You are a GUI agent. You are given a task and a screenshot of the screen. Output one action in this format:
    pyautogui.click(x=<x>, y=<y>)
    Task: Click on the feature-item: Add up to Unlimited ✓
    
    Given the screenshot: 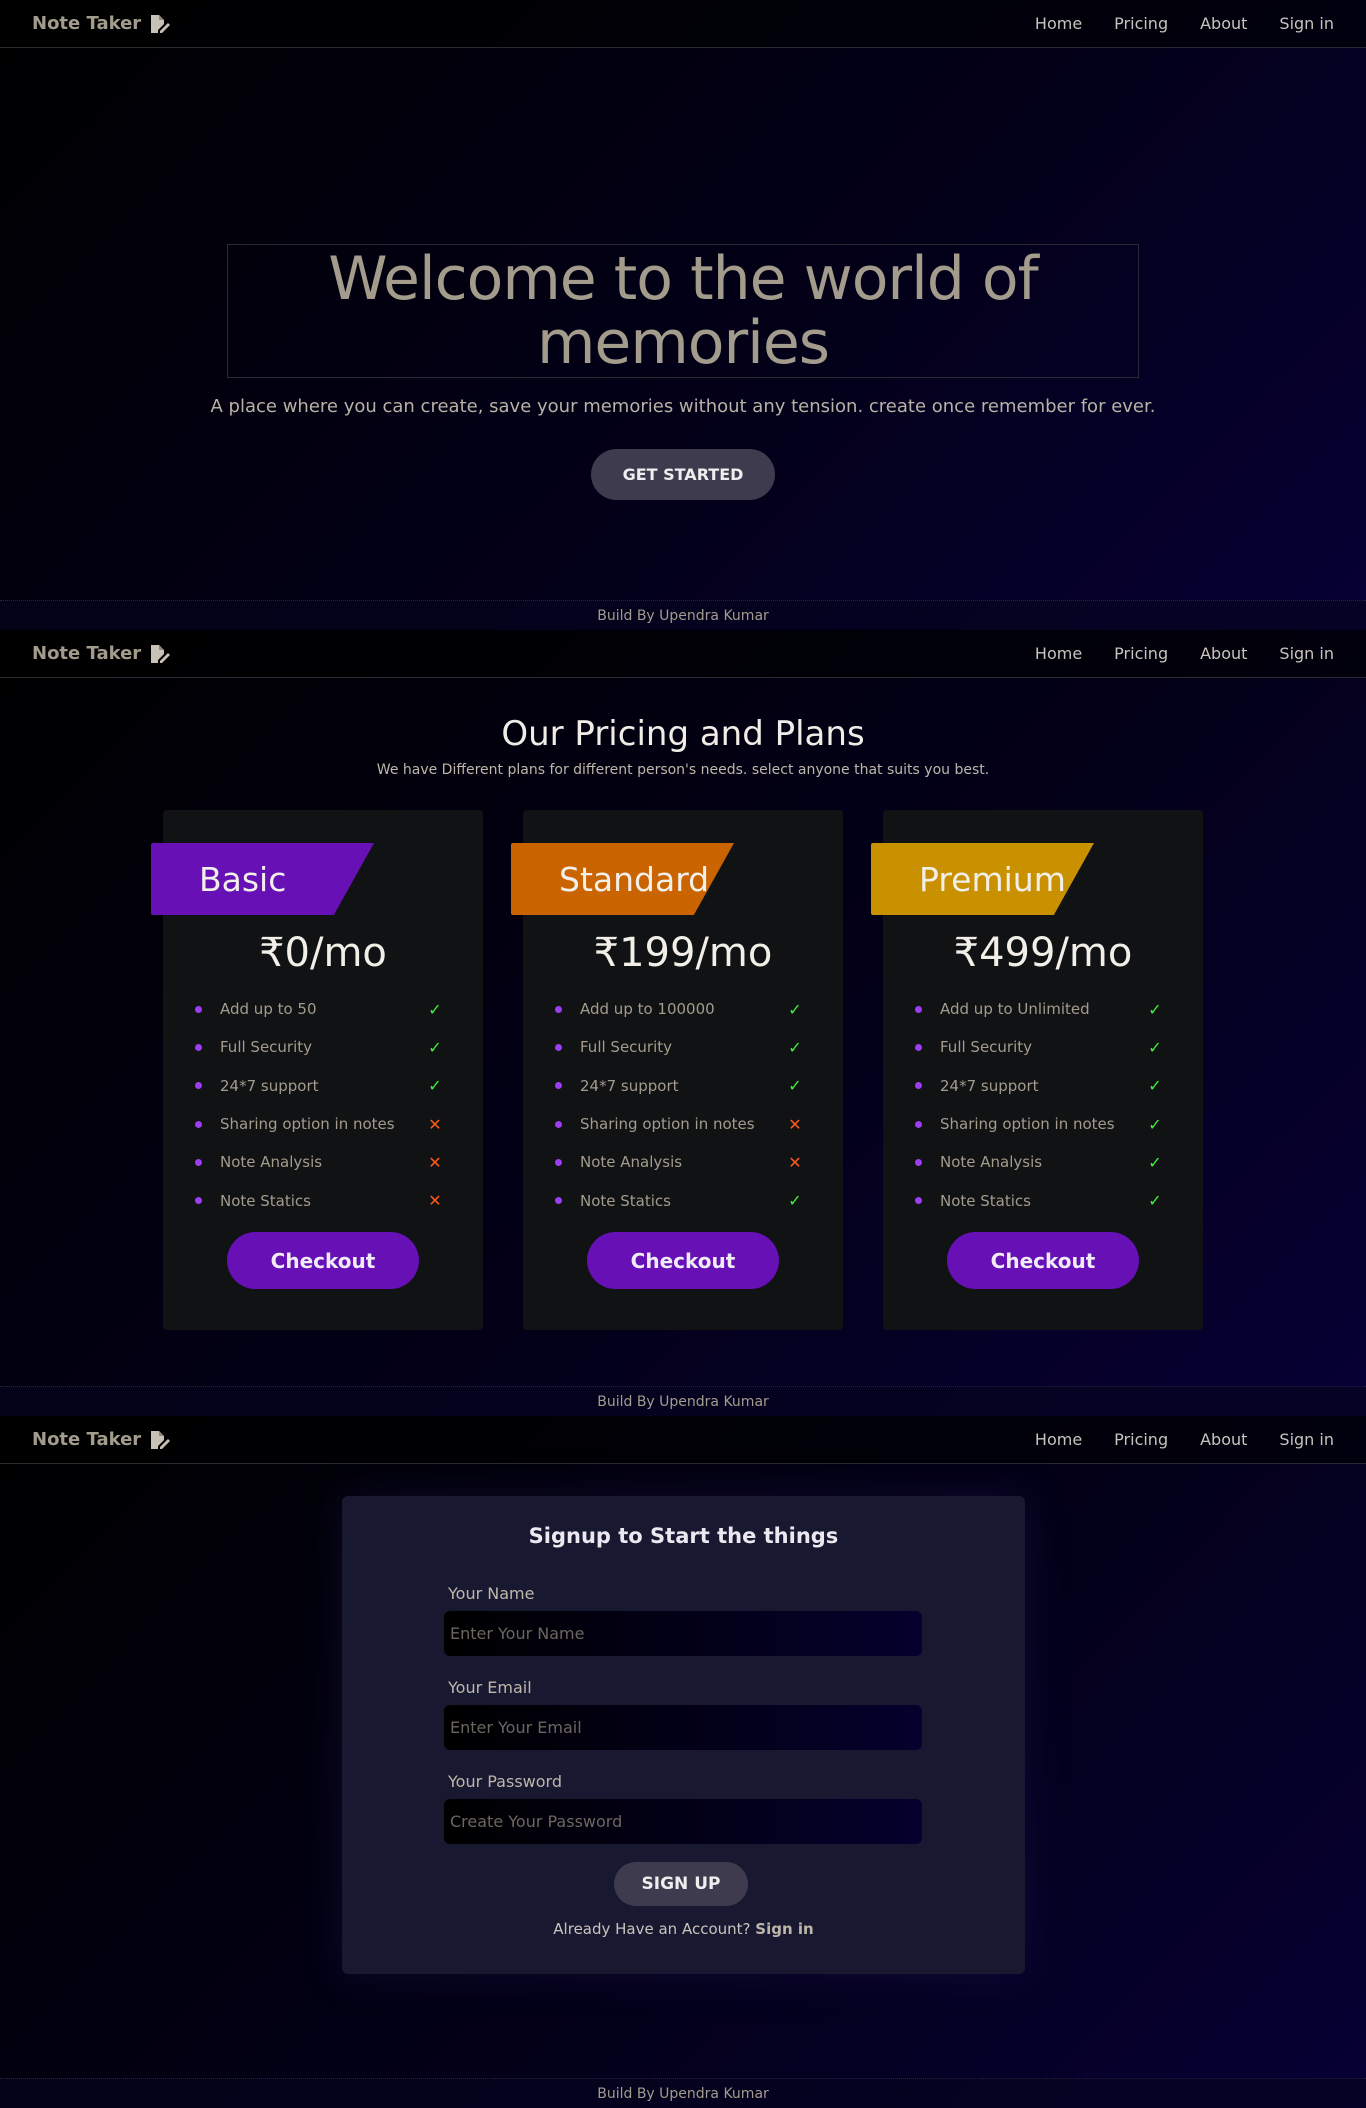 What is the action you would take?
    pyautogui.click(x=1043, y=1009)
    